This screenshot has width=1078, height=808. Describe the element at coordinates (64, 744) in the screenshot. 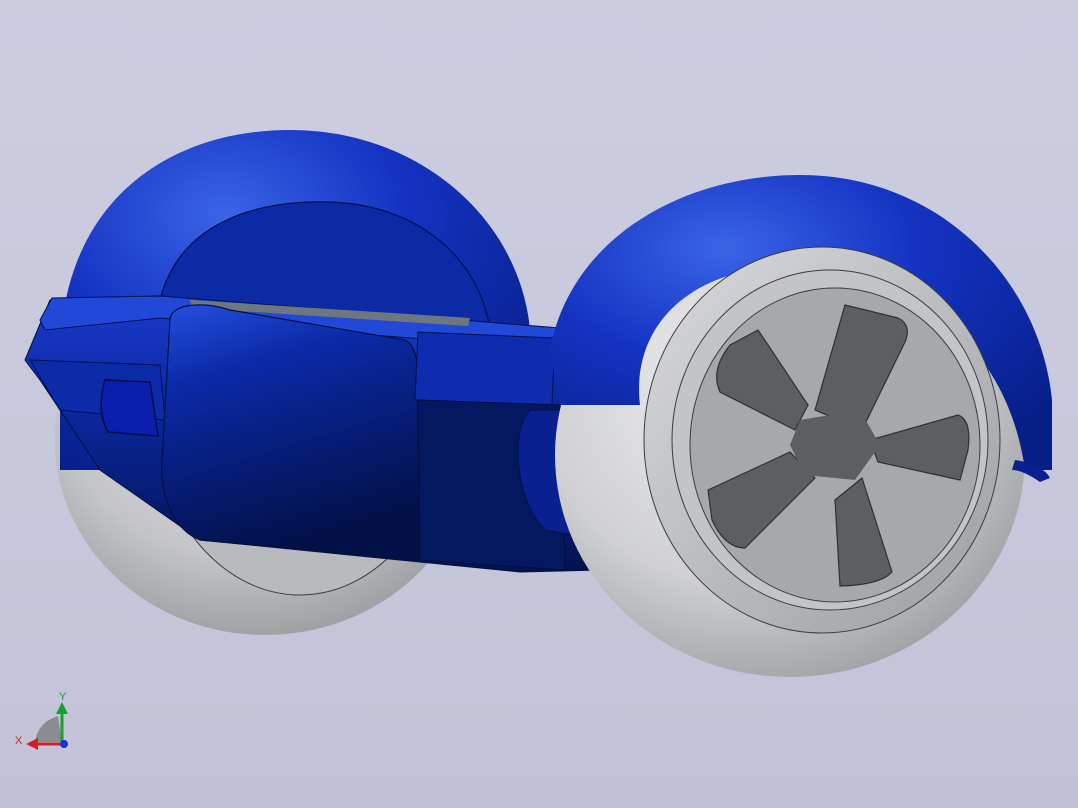

I see `z-axis-dot` at that location.